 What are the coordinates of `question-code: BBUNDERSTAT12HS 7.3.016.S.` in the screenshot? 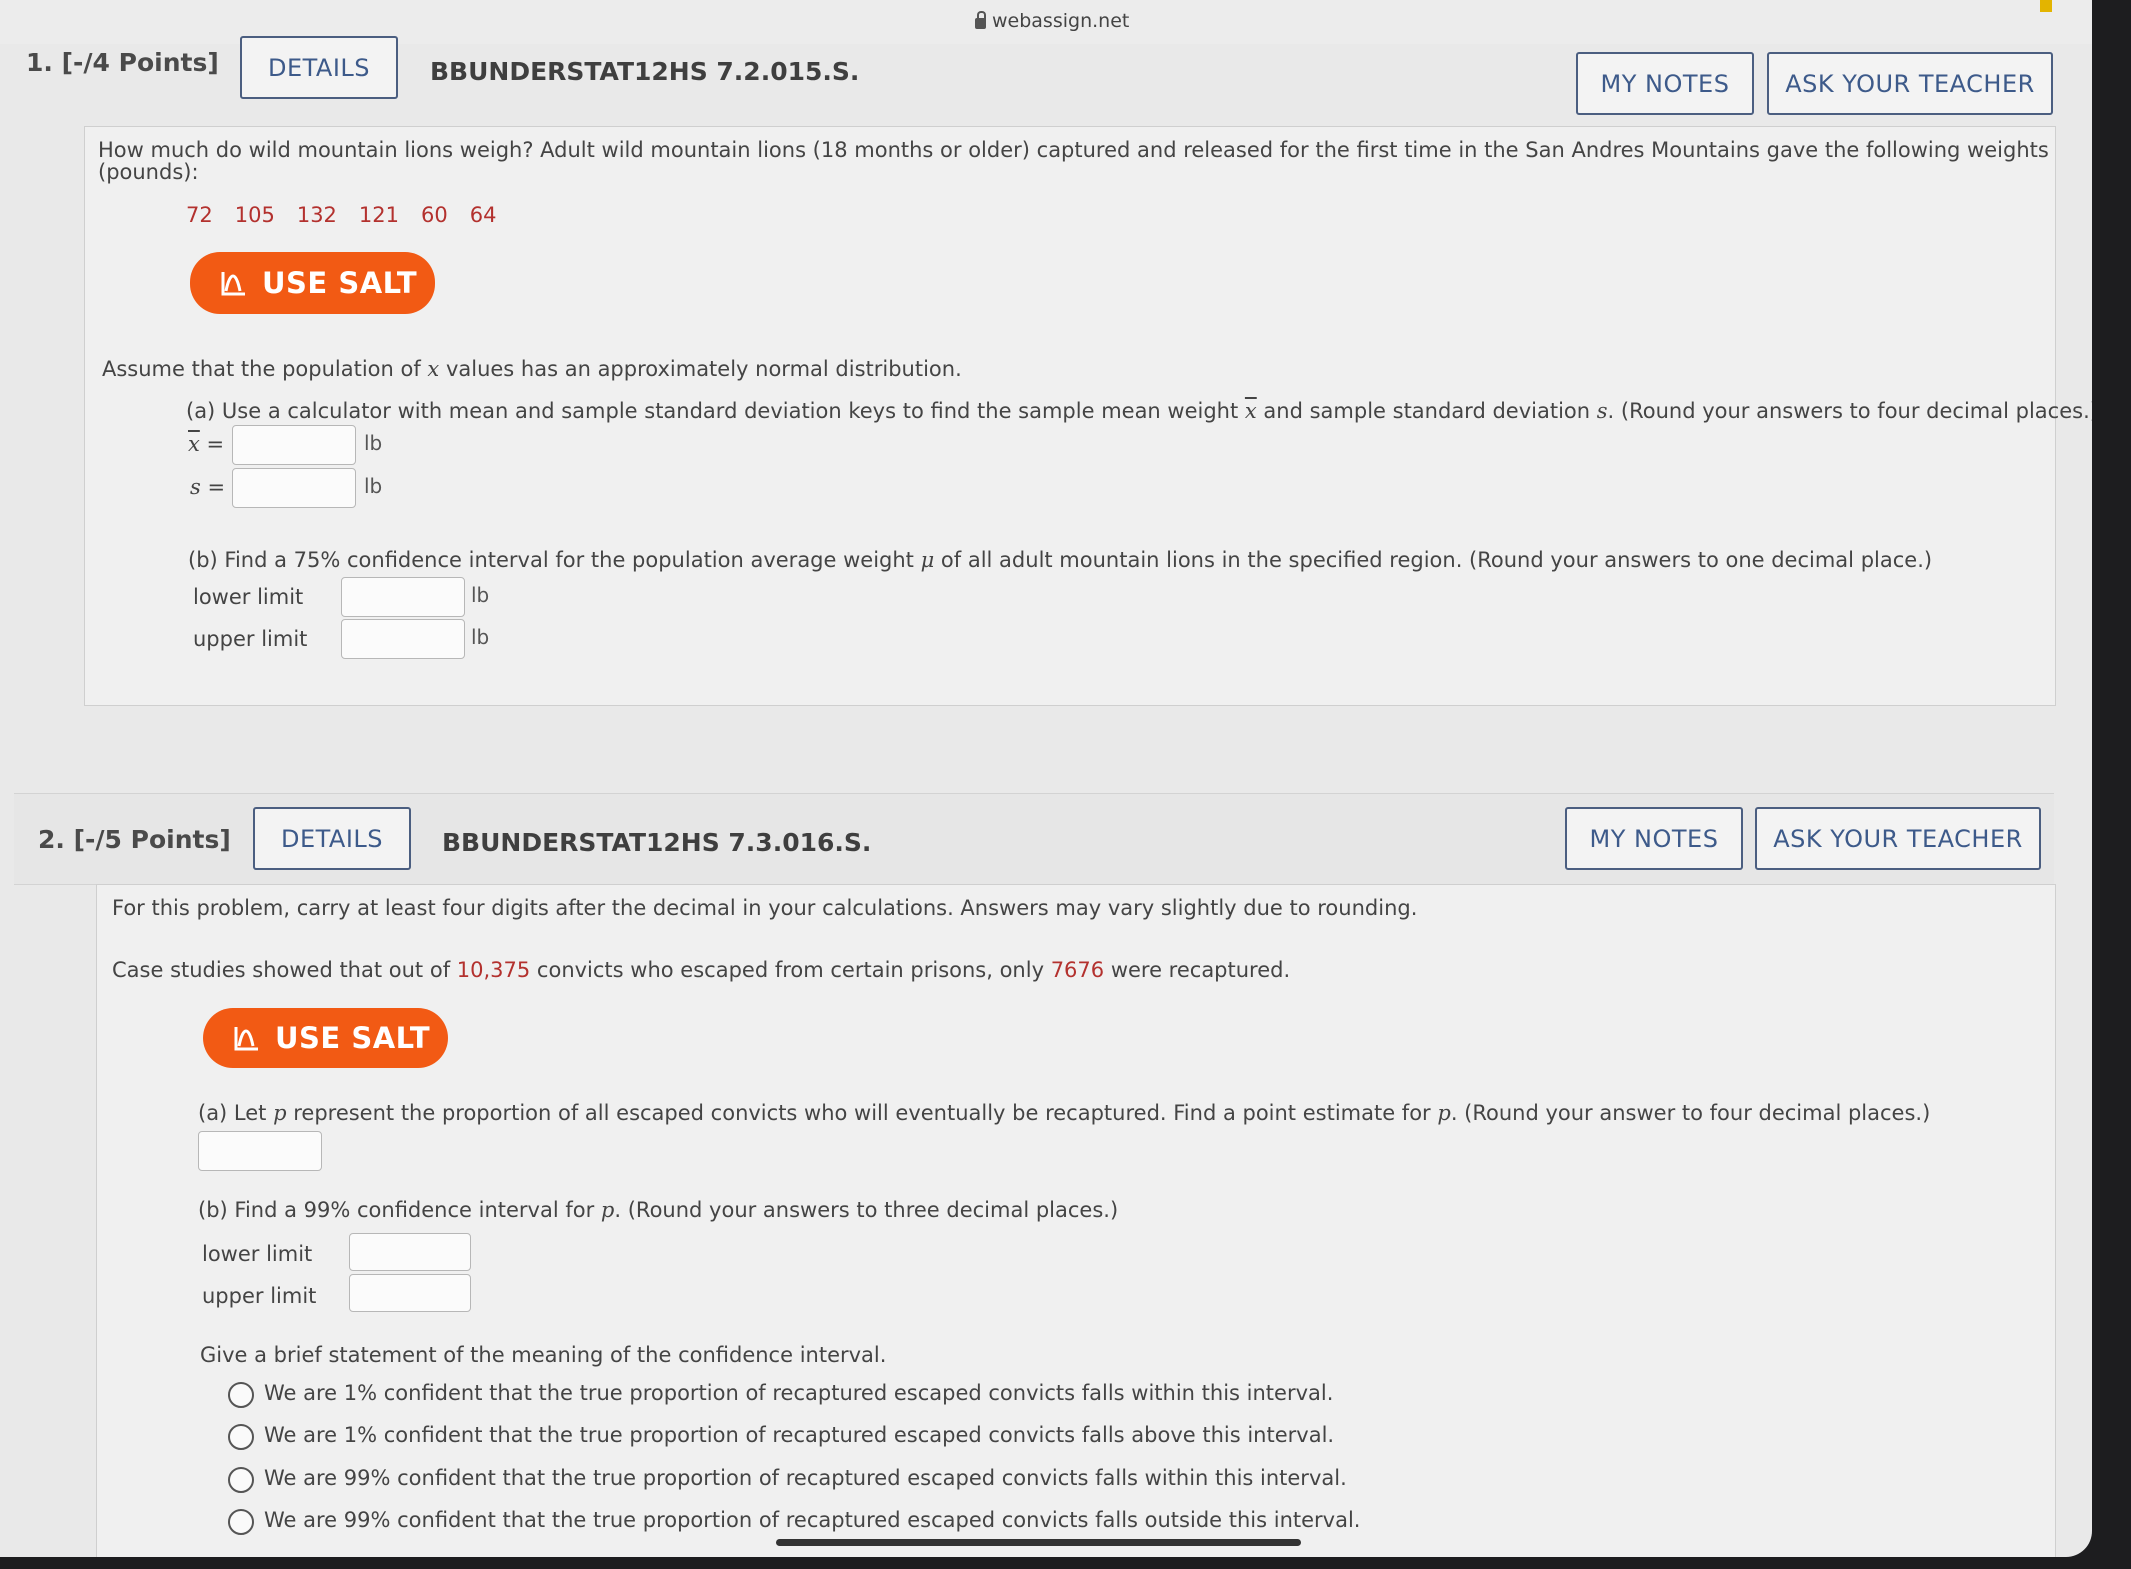 It's located at (657, 842).